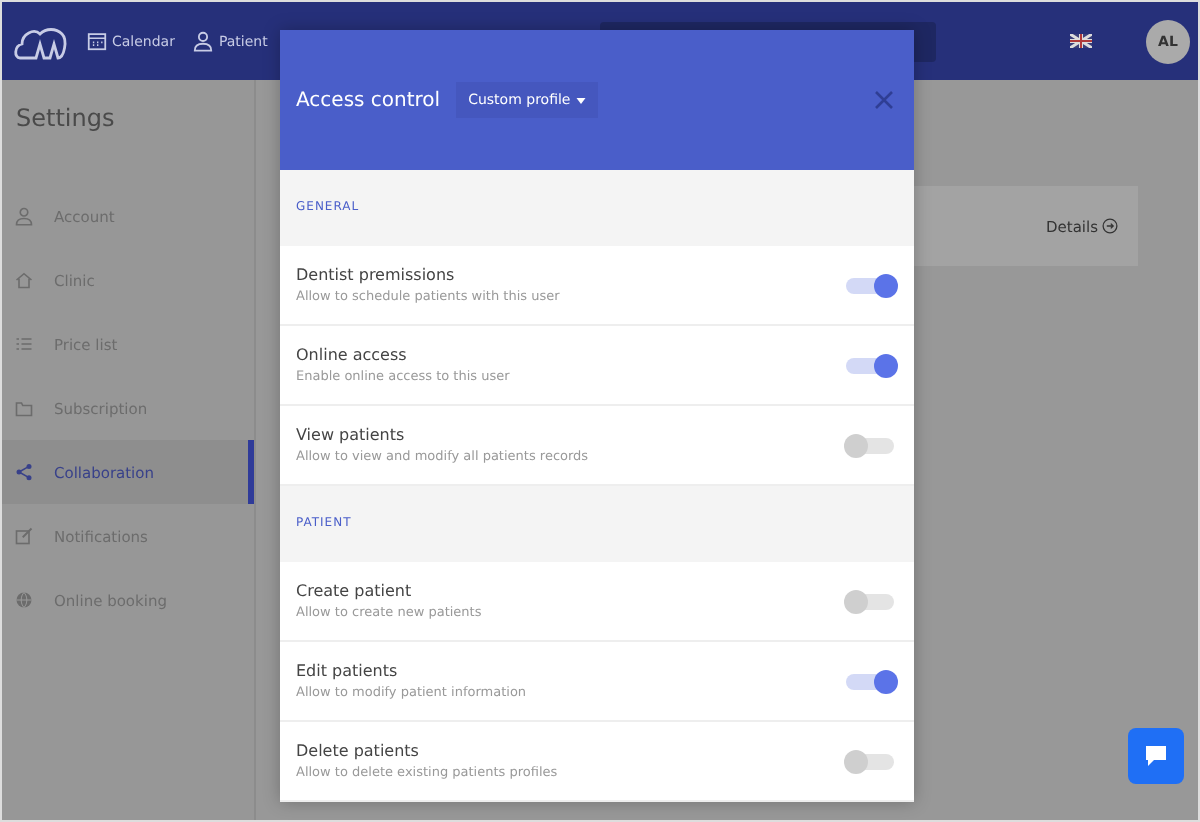  What do you see at coordinates (24, 472) in the screenshot?
I see `share-icon` at bounding box center [24, 472].